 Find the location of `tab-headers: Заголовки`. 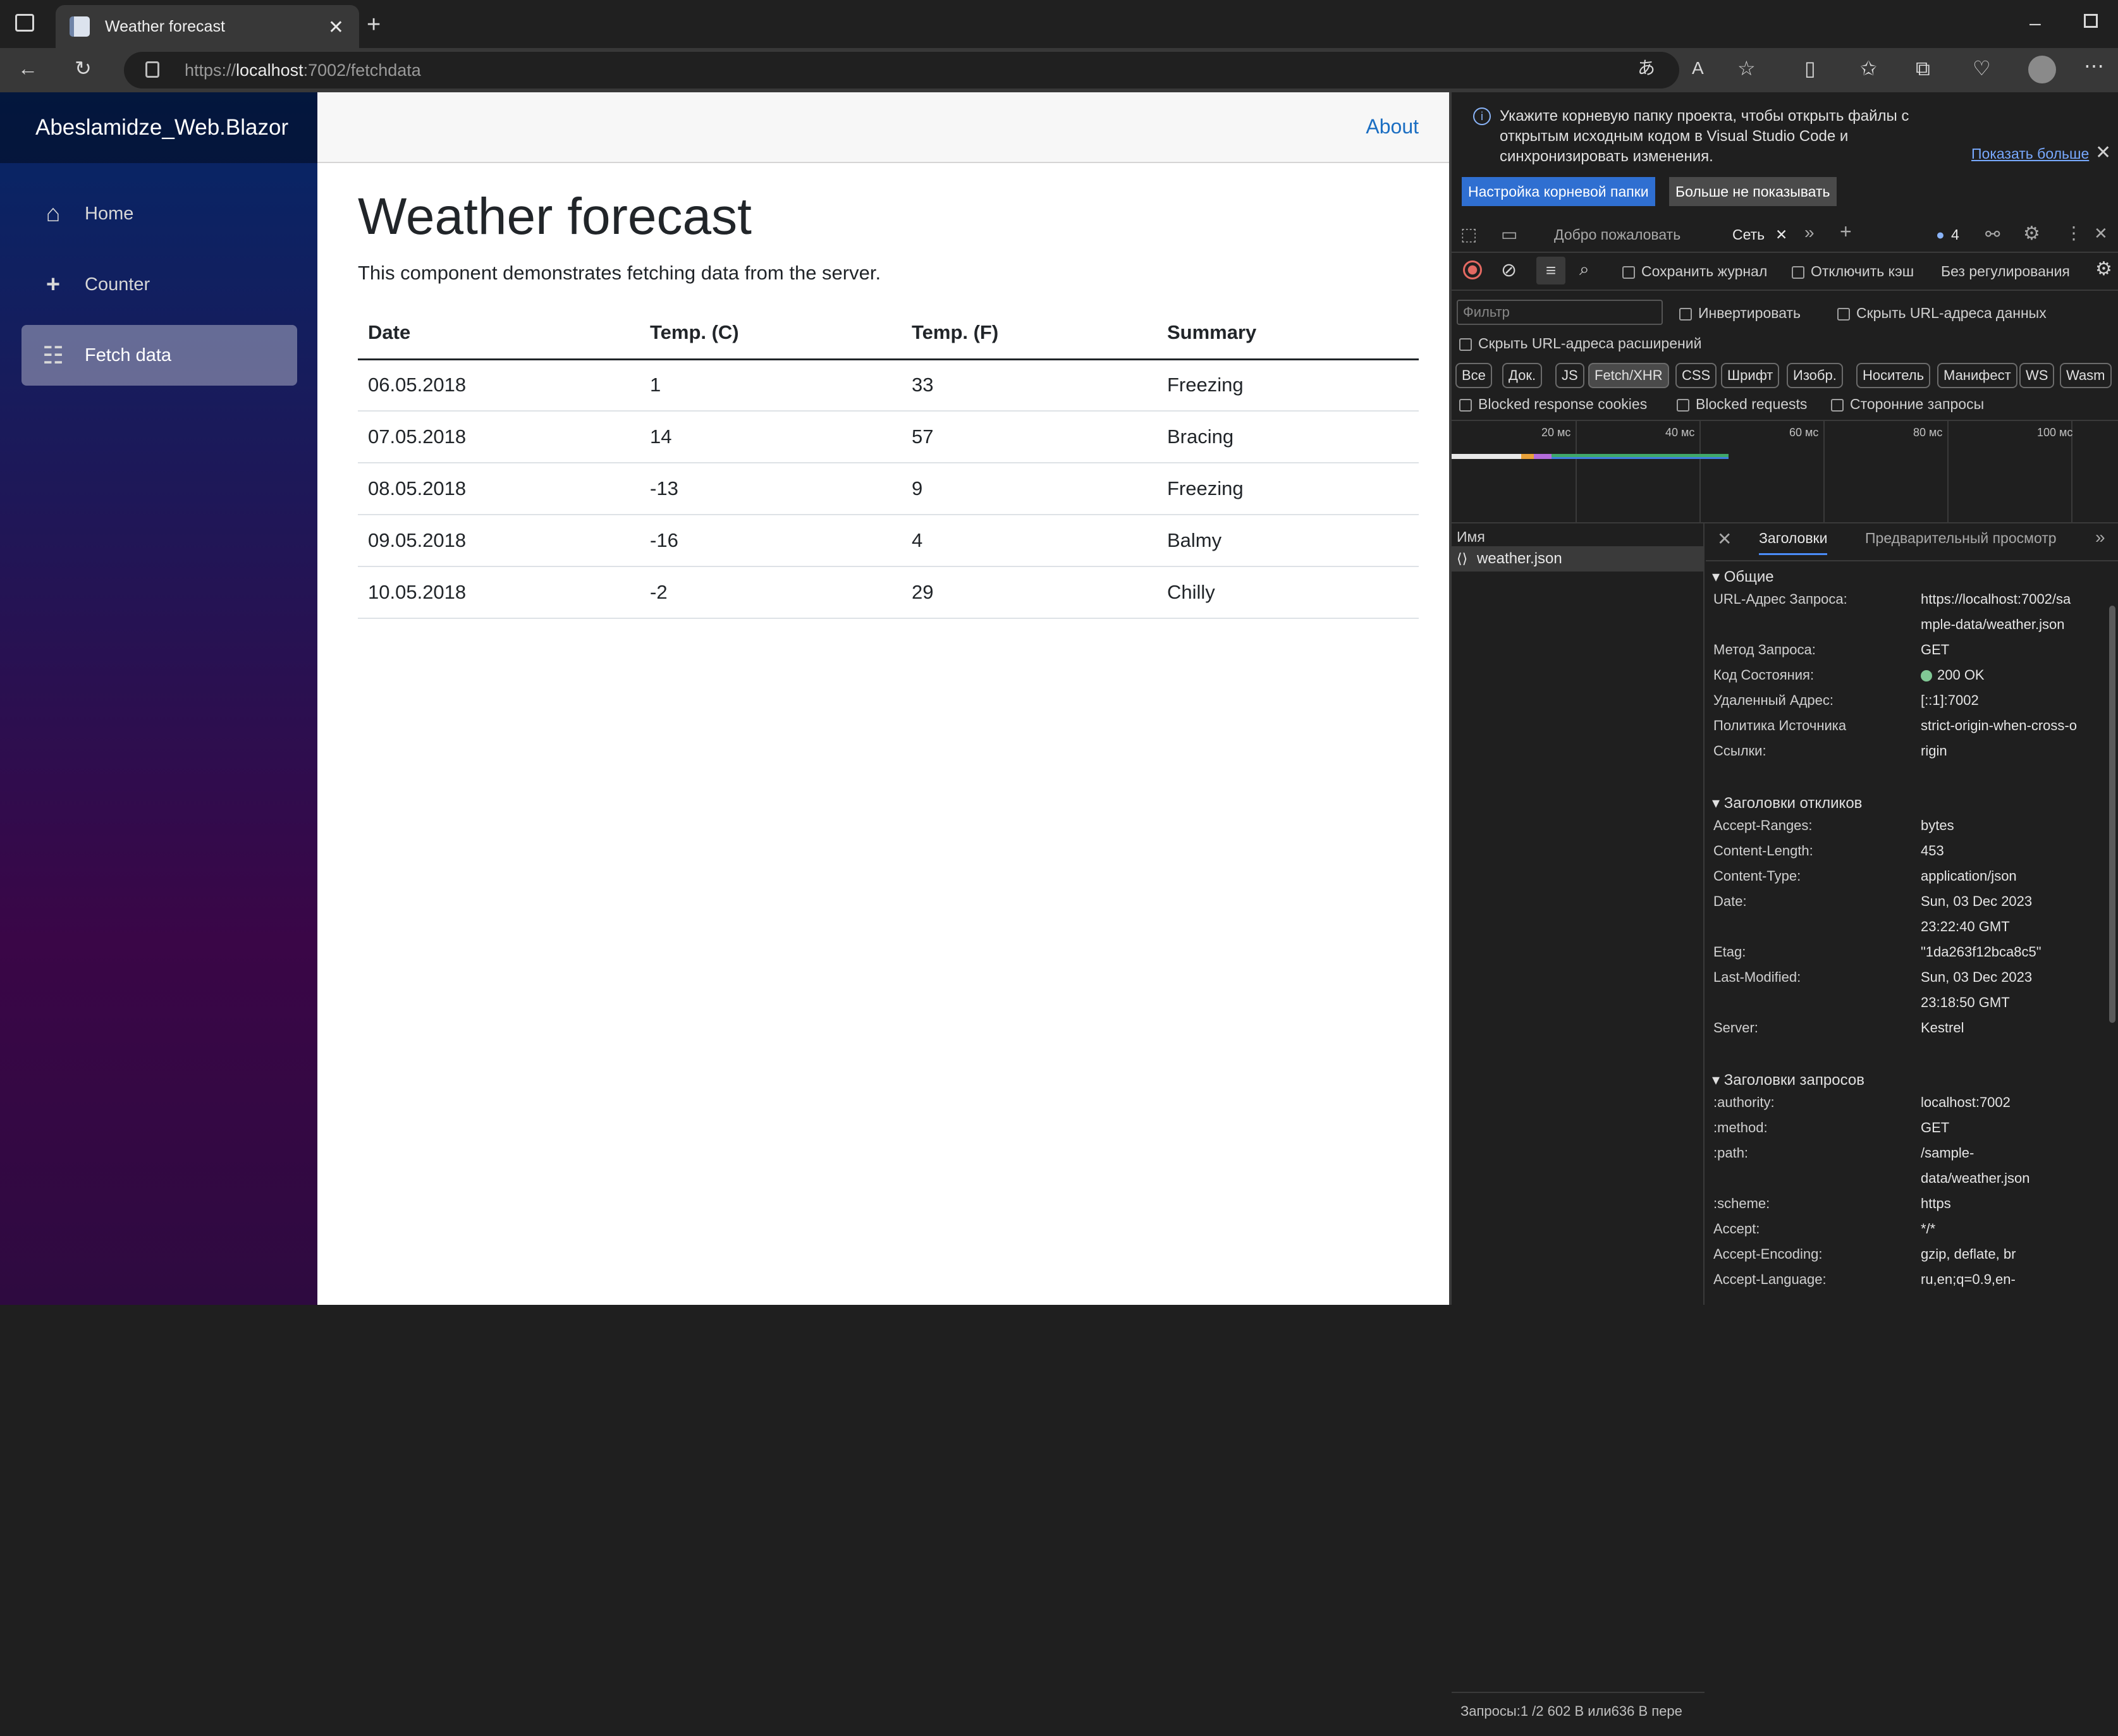

tab-headers: Заголовки is located at coordinates (1793, 542).